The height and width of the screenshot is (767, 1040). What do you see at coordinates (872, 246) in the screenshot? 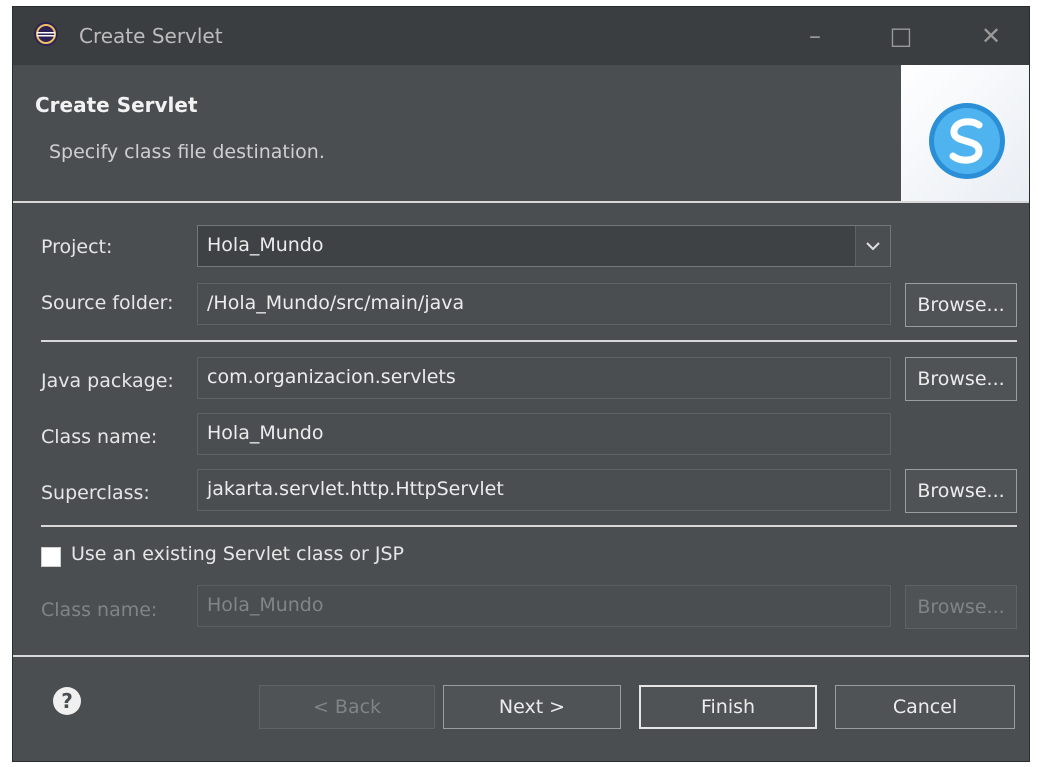
I see `chevron-down-icon` at bounding box center [872, 246].